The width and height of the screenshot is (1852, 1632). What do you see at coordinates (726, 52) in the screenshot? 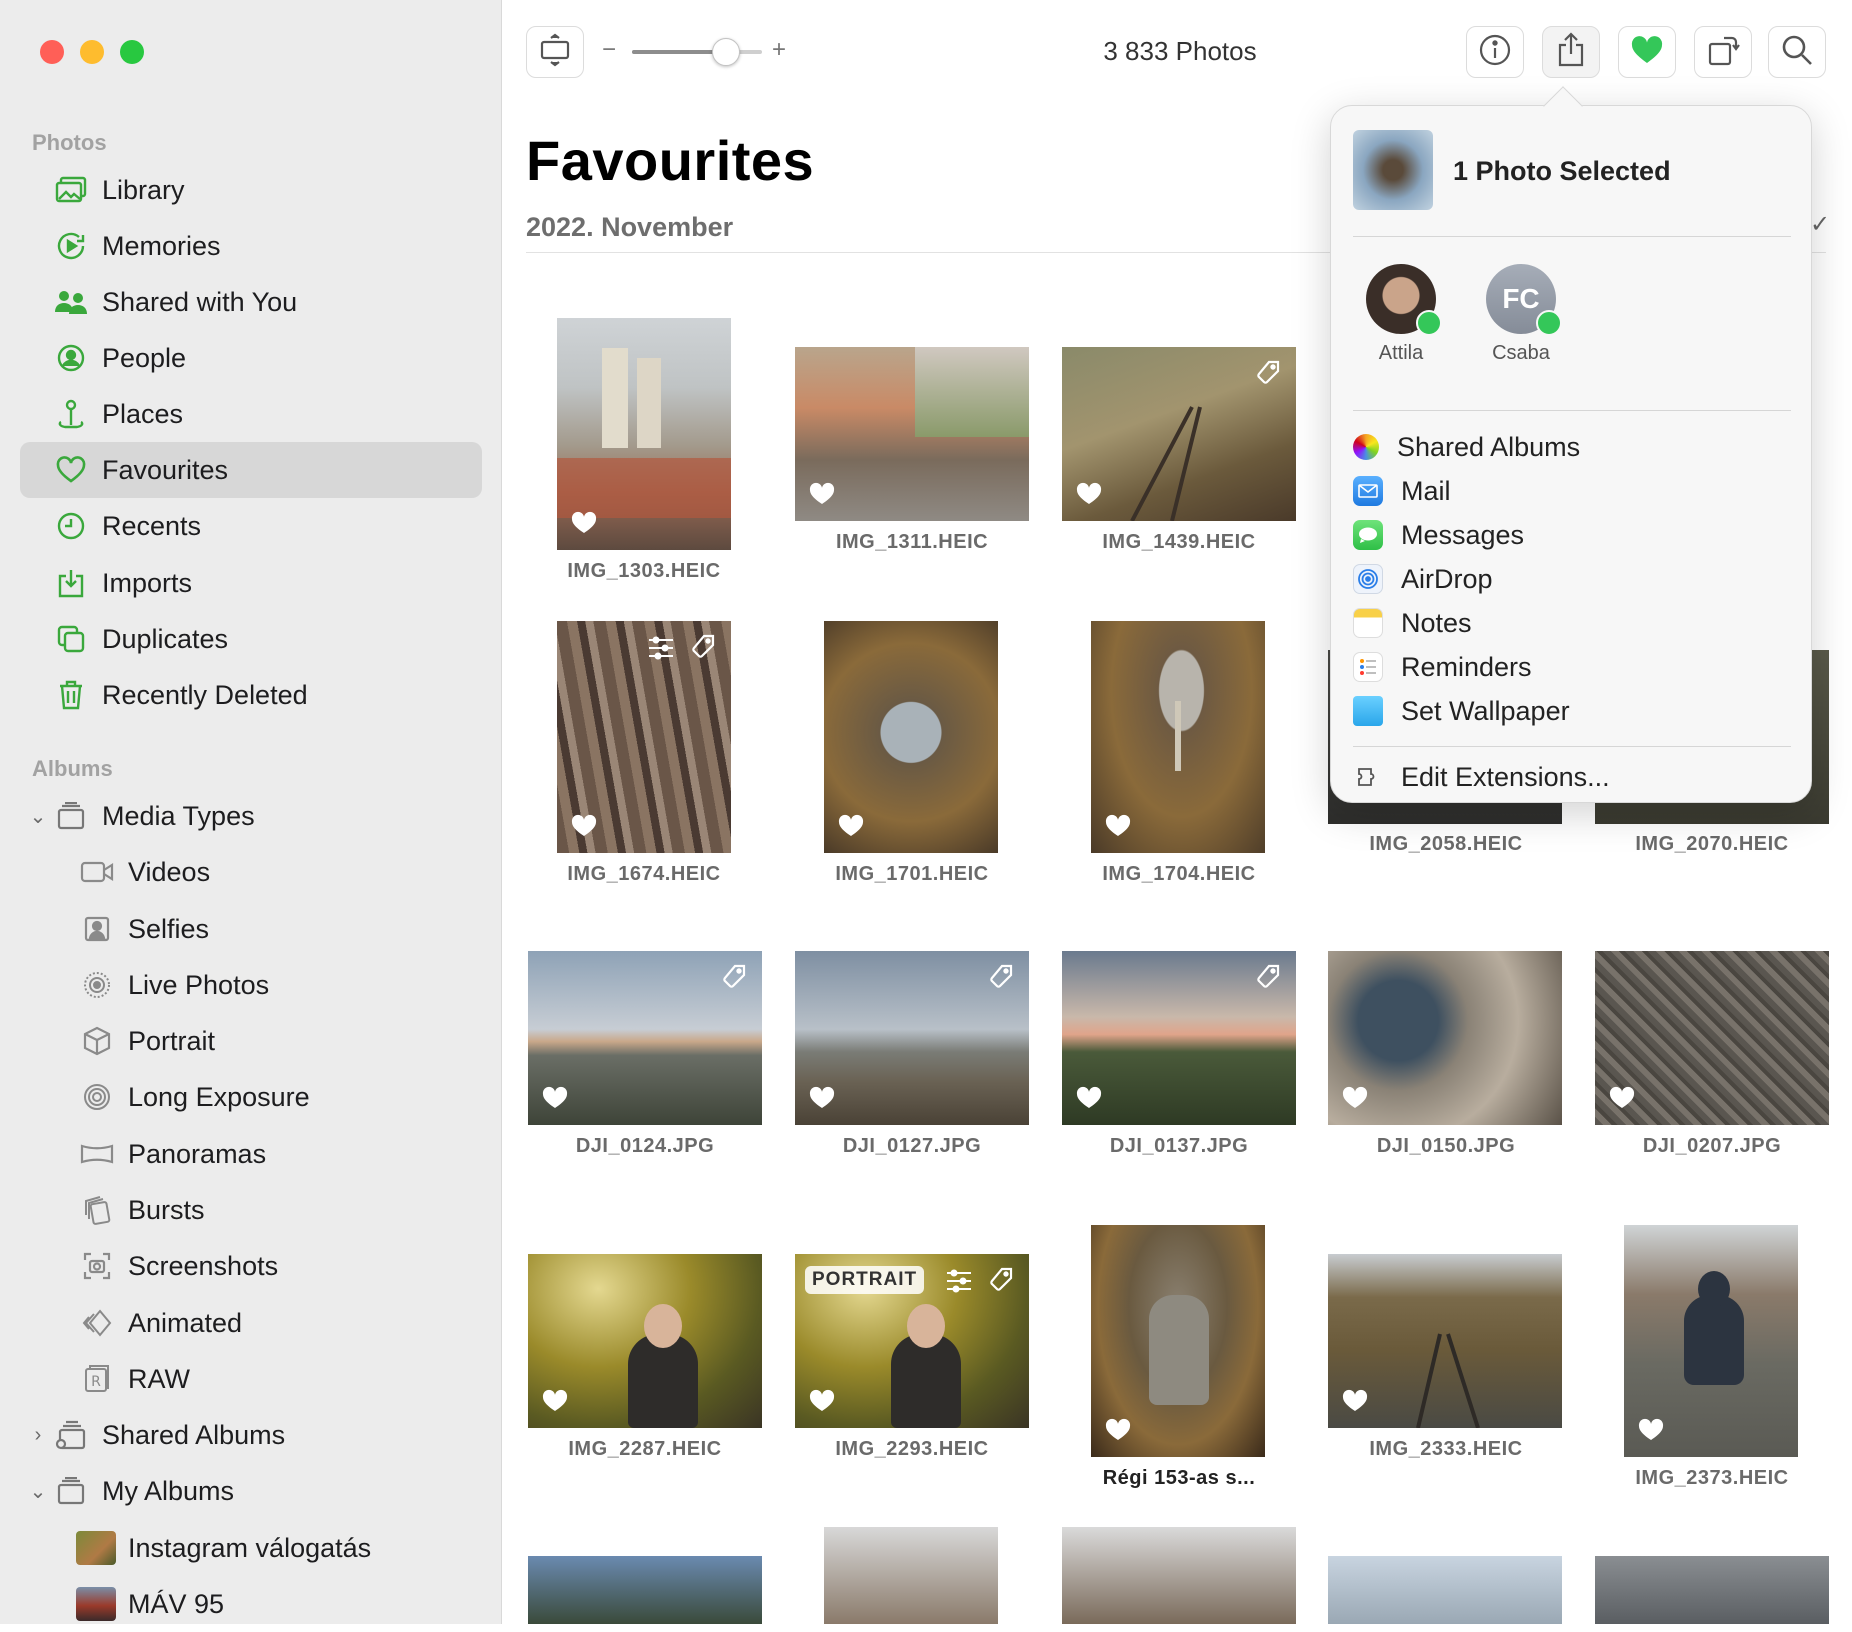
I see `zoom-slider-knob` at bounding box center [726, 52].